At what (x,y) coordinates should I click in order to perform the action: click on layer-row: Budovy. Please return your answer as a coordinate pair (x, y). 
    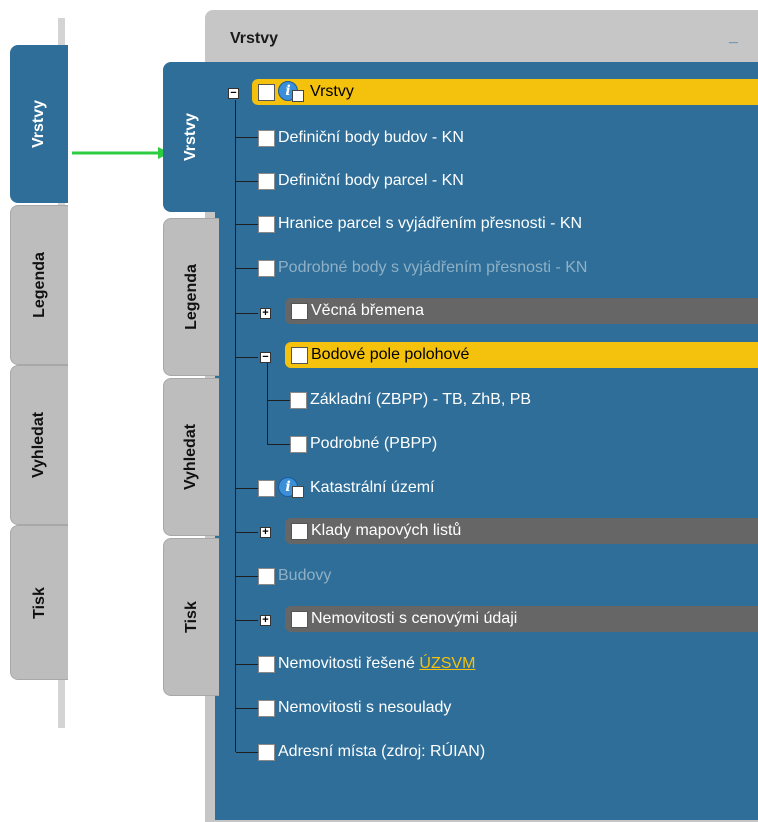
    Looking at the image, I should click on (294, 576).